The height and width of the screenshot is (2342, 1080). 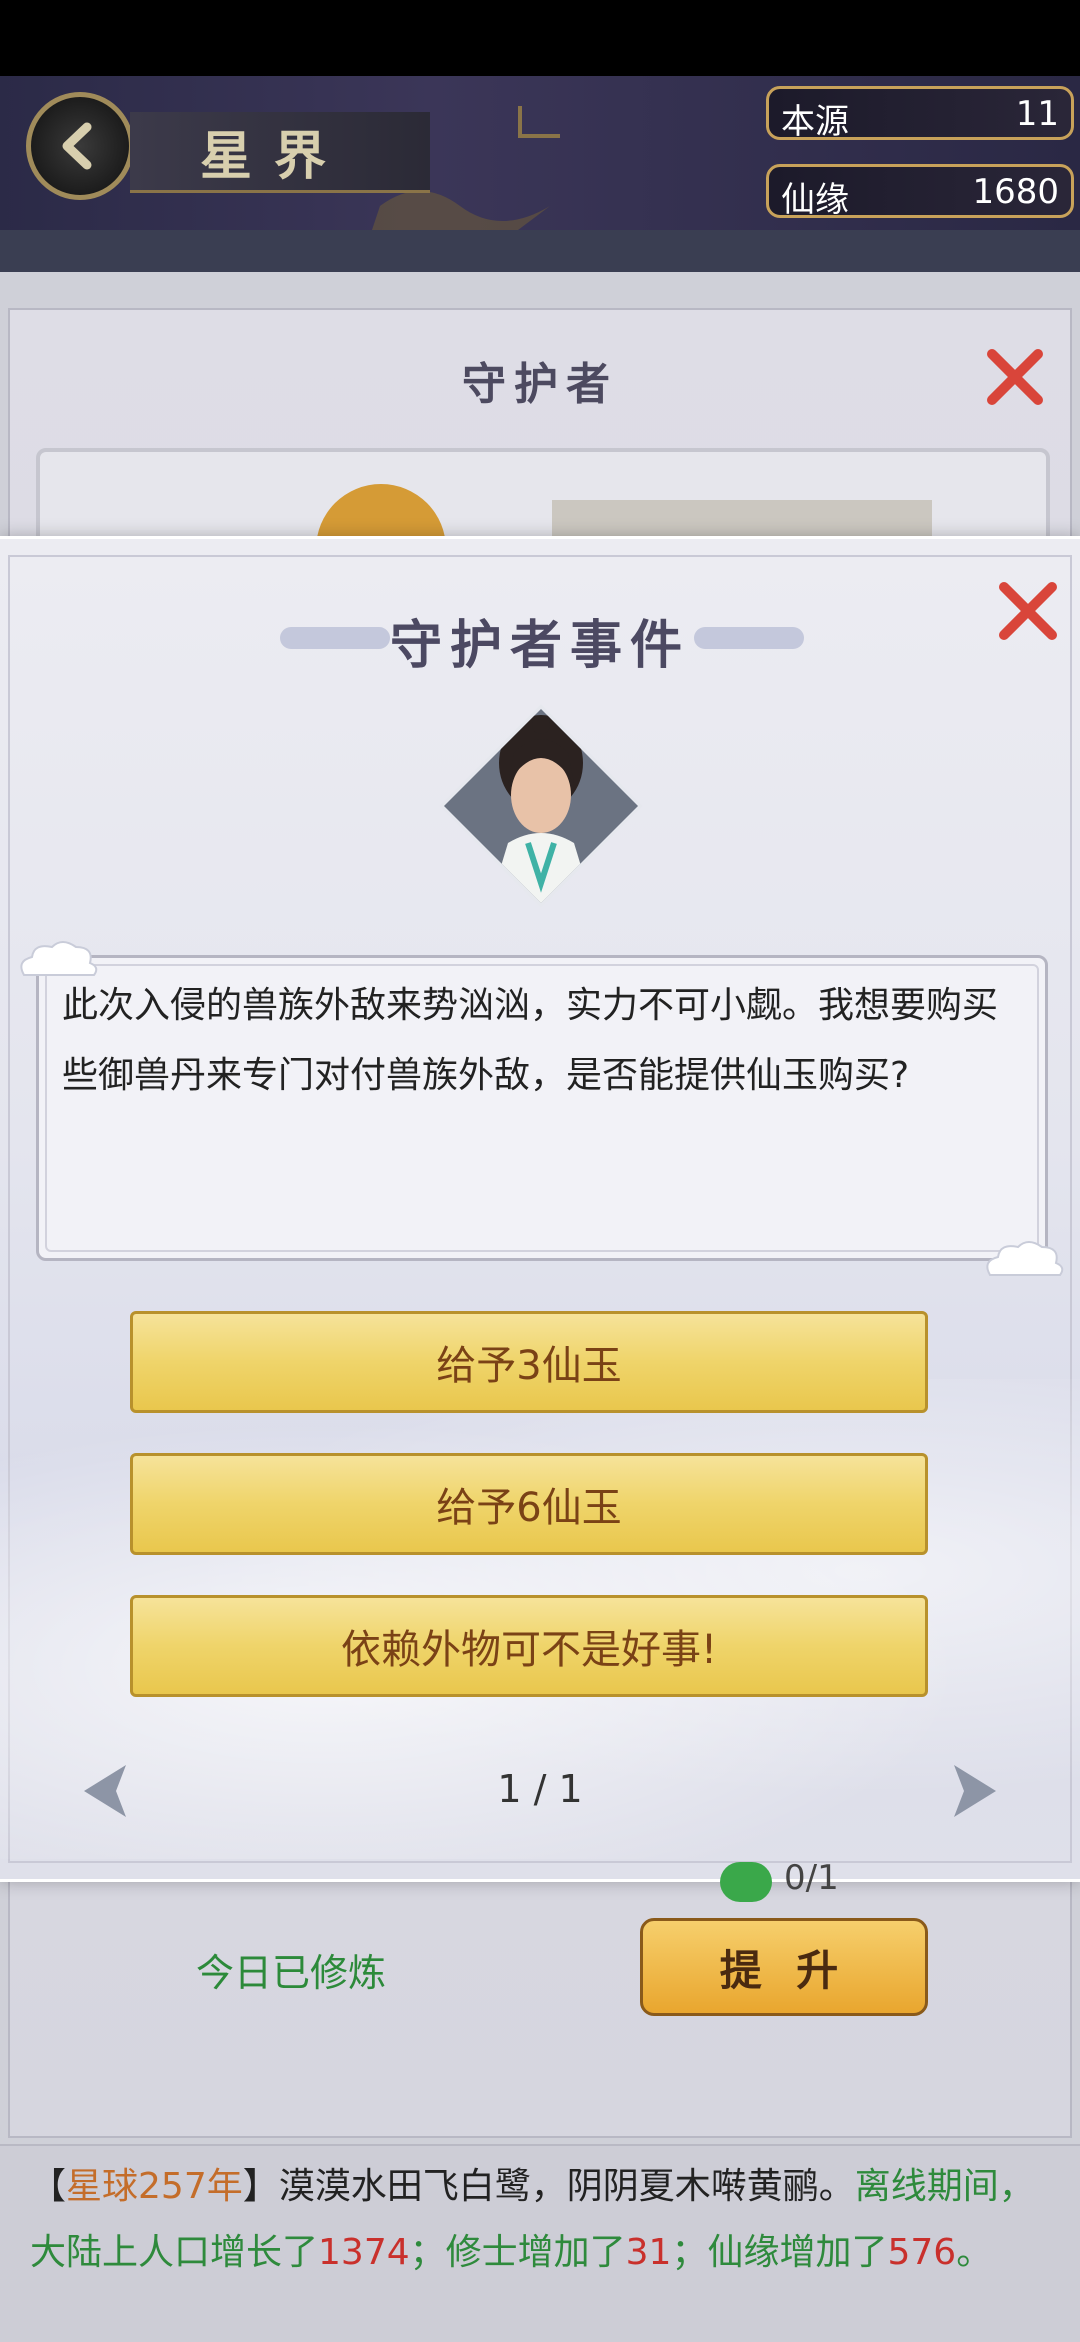 What do you see at coordinates (540, 384) in the screenshot?
I see `guardian-panel-title: 守护者` at bounding box center [540, 384].